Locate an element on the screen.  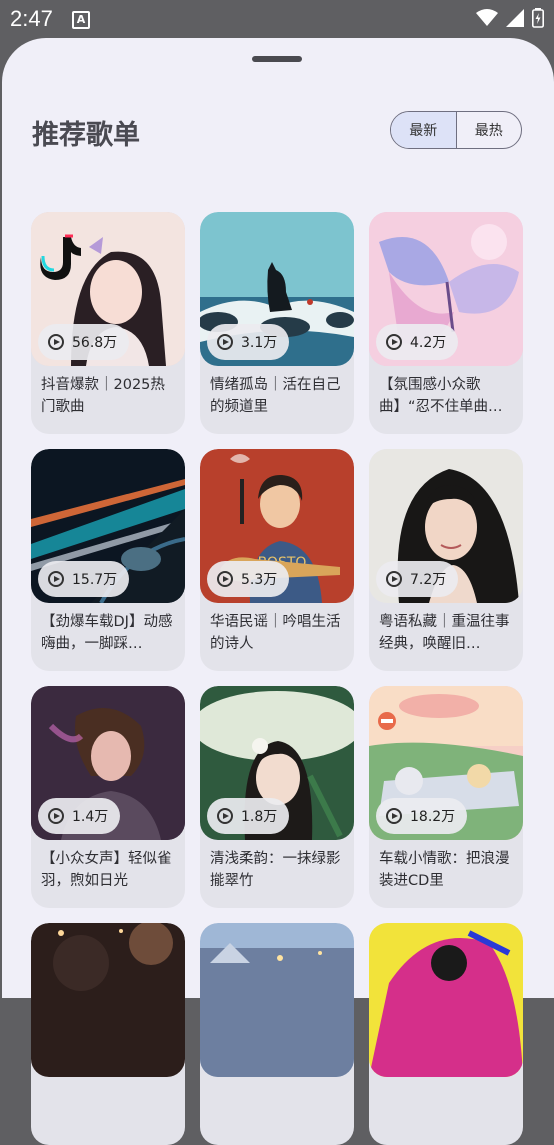
play-count: 3.1万 is located at coordinates (259, 343).